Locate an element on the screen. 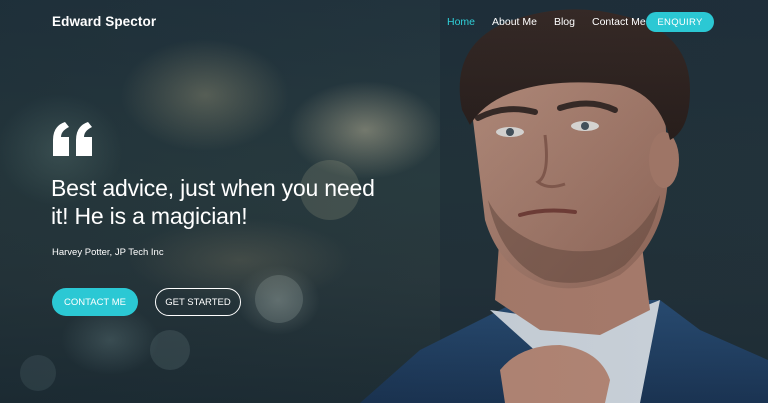 The image size is (768, 403). main-nav: Home About Me Blog Contact Me is located at coordinates (555, 22).